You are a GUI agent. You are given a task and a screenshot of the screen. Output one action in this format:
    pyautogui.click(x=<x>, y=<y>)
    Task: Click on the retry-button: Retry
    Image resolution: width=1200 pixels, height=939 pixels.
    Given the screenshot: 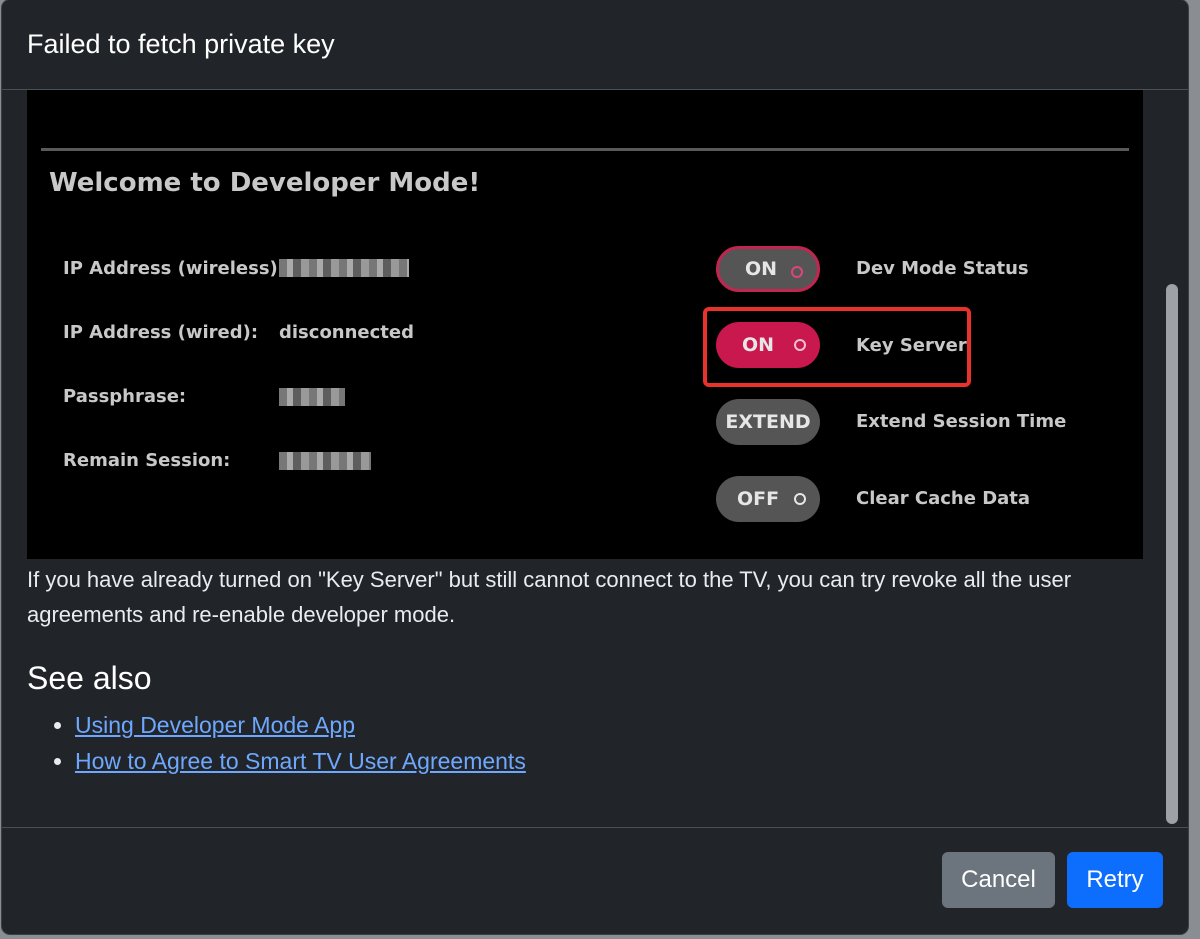 What is the action you would take?
    pyautogui.click(x=1115, y=880)
    